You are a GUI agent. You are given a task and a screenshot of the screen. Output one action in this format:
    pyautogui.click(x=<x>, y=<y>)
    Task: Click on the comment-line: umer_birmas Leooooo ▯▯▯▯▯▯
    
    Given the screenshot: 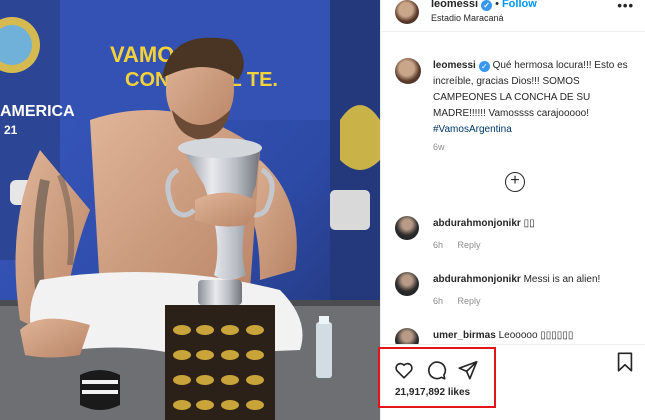 What is the action you would take?
    pyautogui.click(x=503, y=335)
    